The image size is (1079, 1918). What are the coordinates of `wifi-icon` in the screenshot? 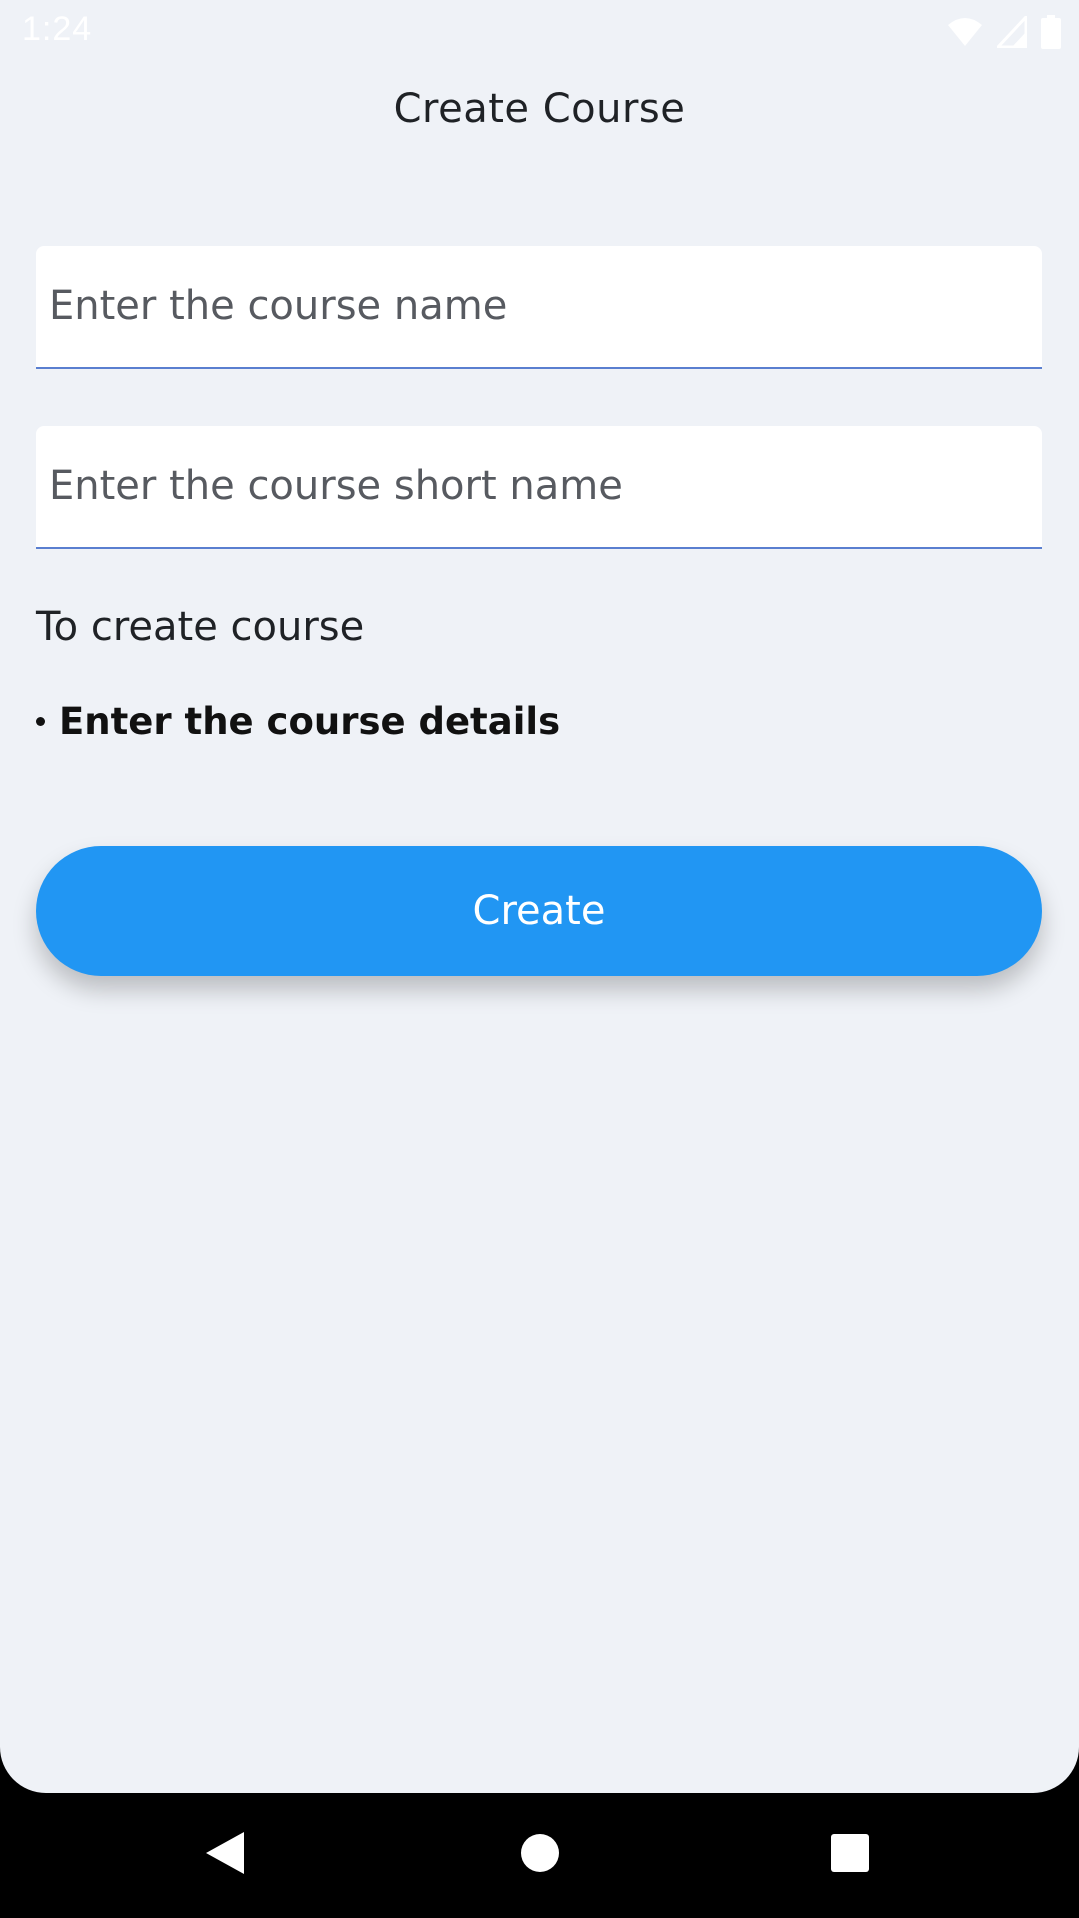 It's located at (965, 32).